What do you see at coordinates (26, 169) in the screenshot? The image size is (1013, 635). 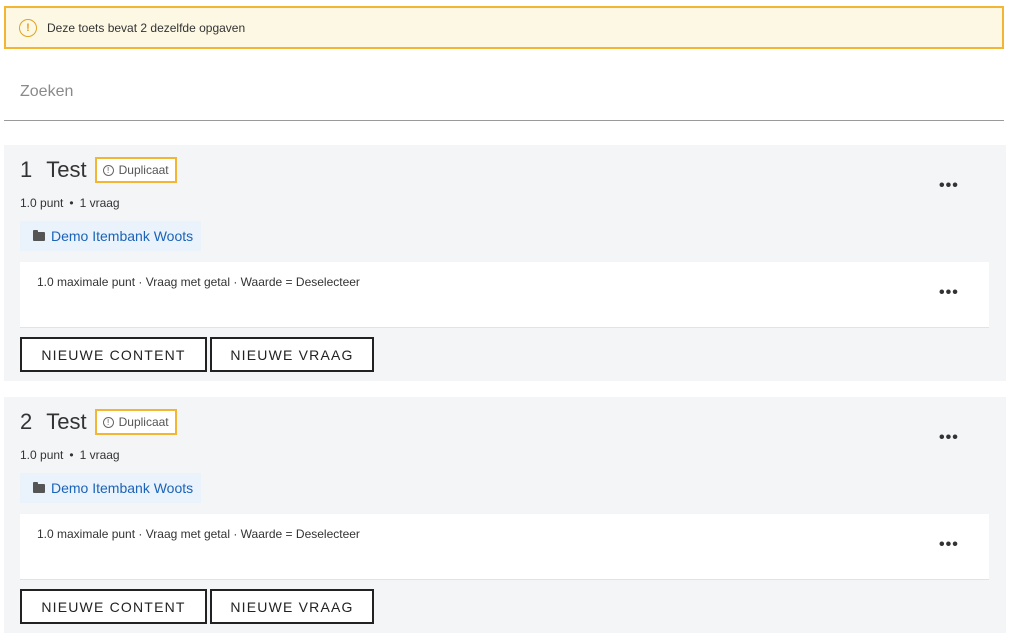 I see `question-number: 1` at bounding box center [26, 169].